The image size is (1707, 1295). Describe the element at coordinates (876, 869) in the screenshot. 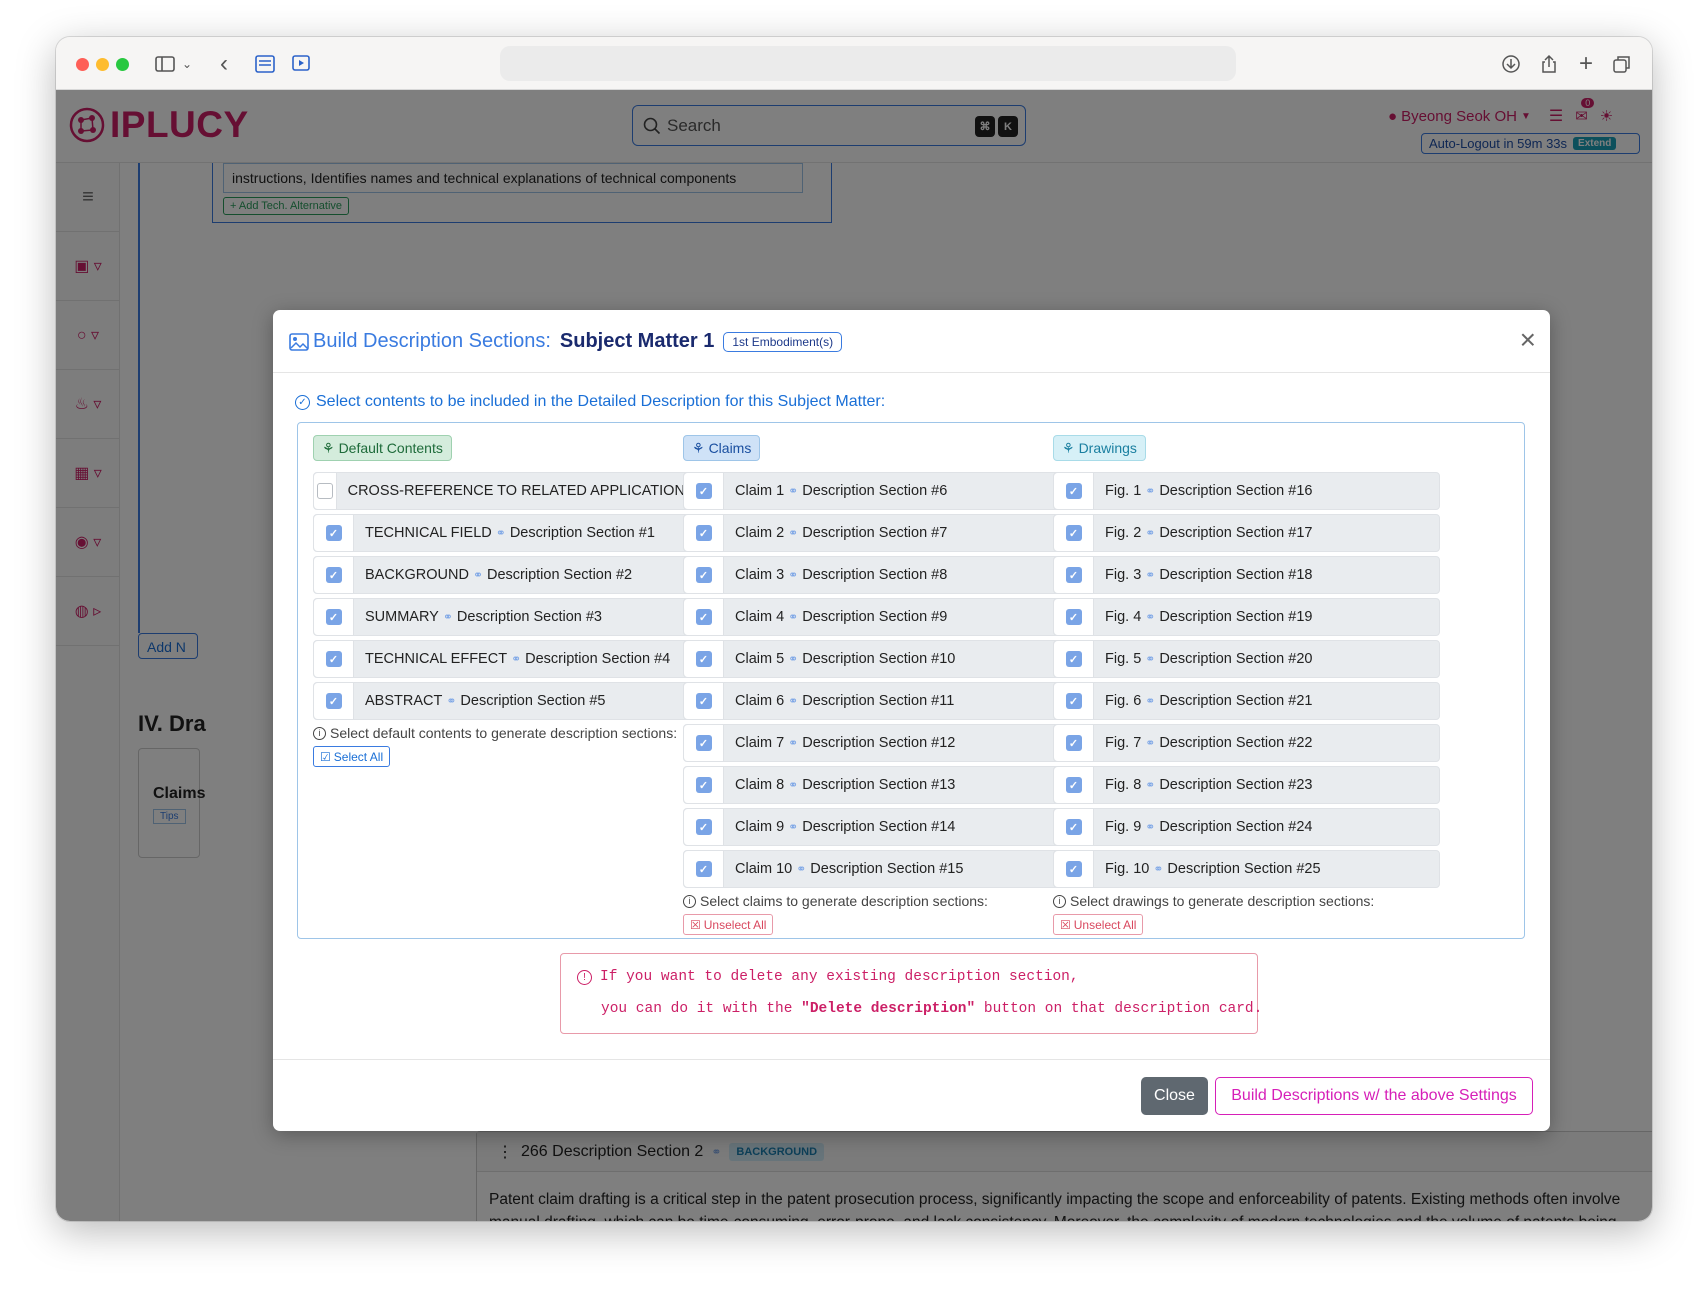

I see `checkbox-row: ✓ Claim 10 ⚭ Description Section #15` at that location.